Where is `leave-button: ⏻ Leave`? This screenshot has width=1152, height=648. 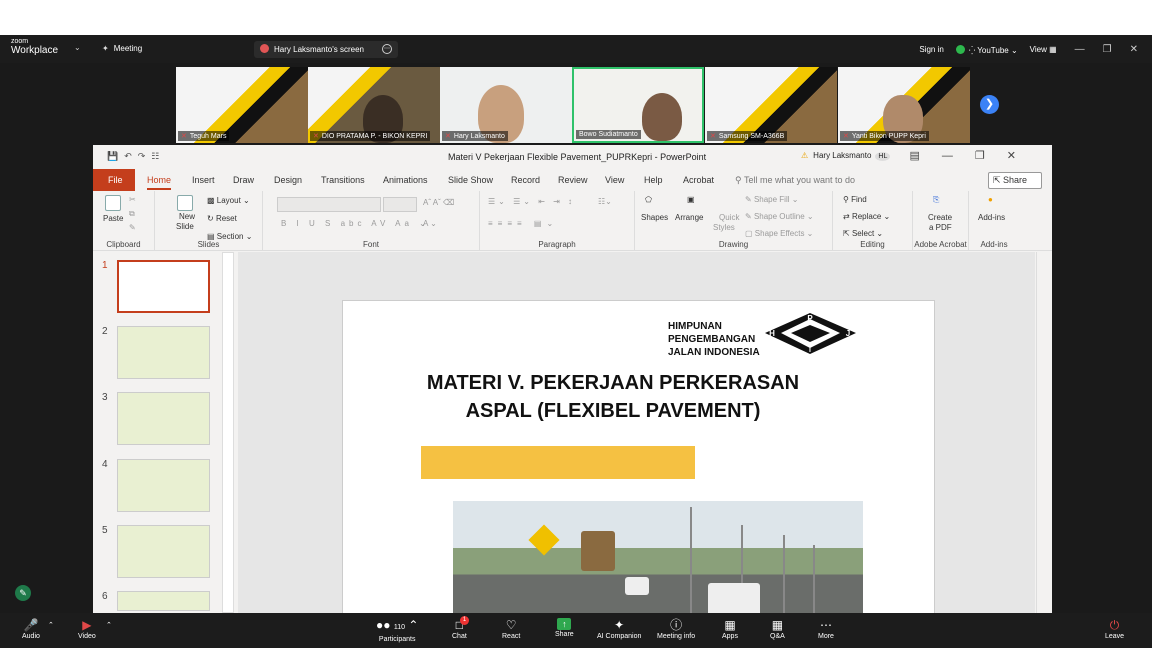 leave-button: ⏻ Leave is located at coordinates (1114, 629).